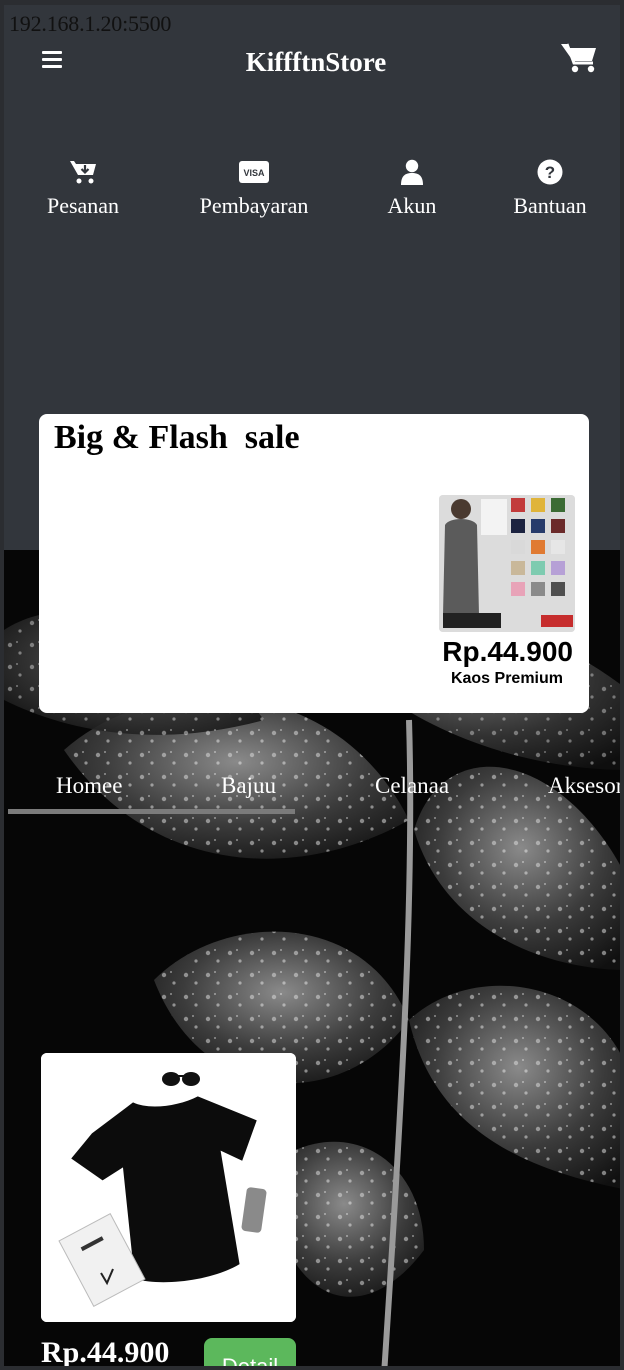  Describe the element at coordinates (579, 57) in the screenshot. I see `shopping-cart-icon` at that location.